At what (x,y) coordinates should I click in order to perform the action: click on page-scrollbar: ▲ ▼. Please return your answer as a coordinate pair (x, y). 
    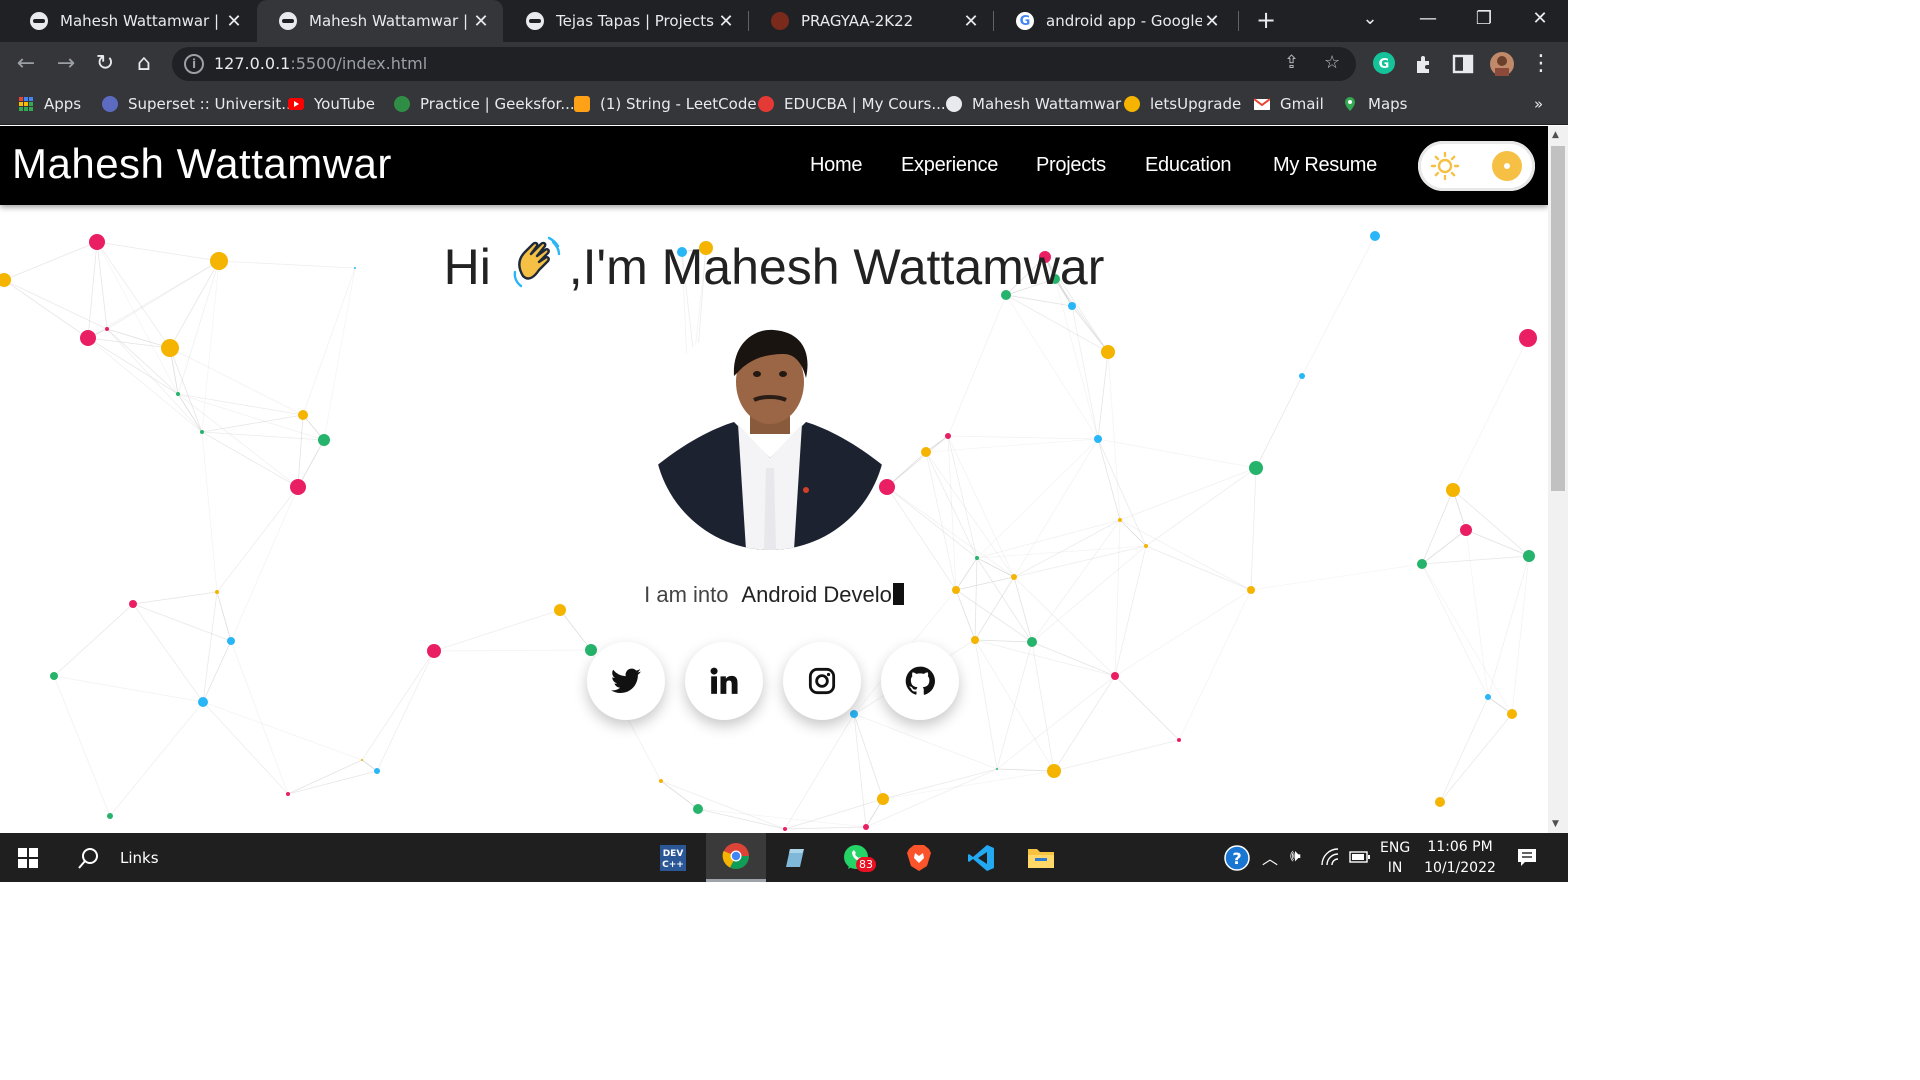
    Looking at the image, I should click on (1558, 479).